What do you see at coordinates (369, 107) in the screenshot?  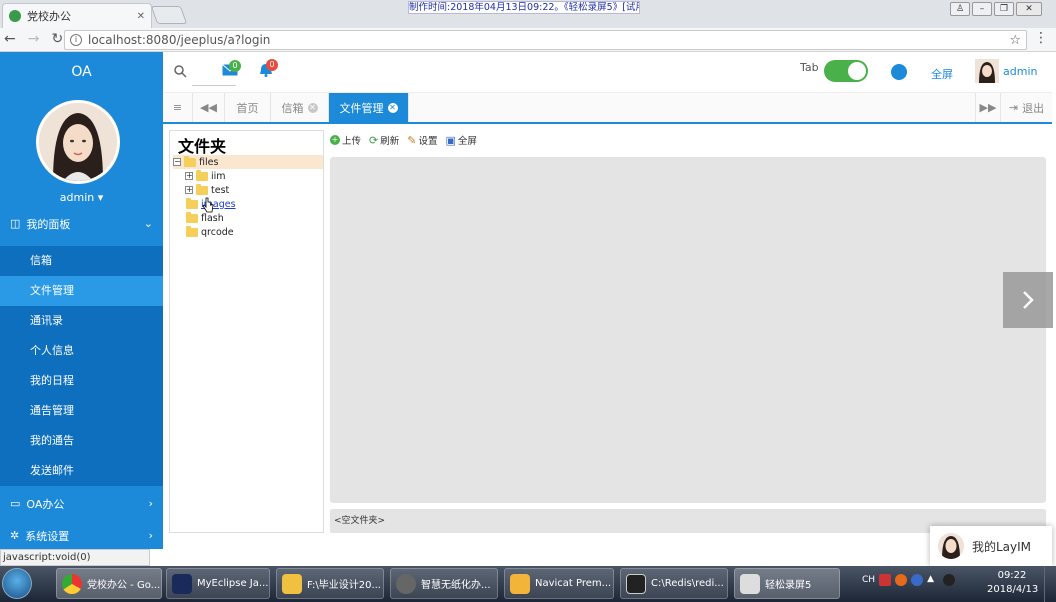 I see `tab-file-manager: 文件管理 ✕` at bounding box center [369, 107].